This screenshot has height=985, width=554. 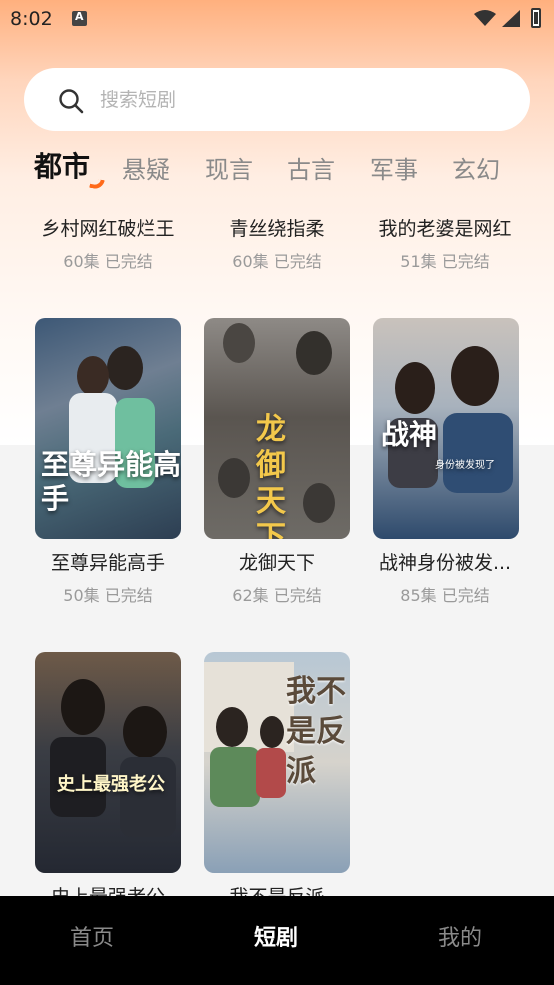 What do you see at coordinates (536, 18) in the screenshot?
I see `battery-icon` at bounding box center [536, 18].